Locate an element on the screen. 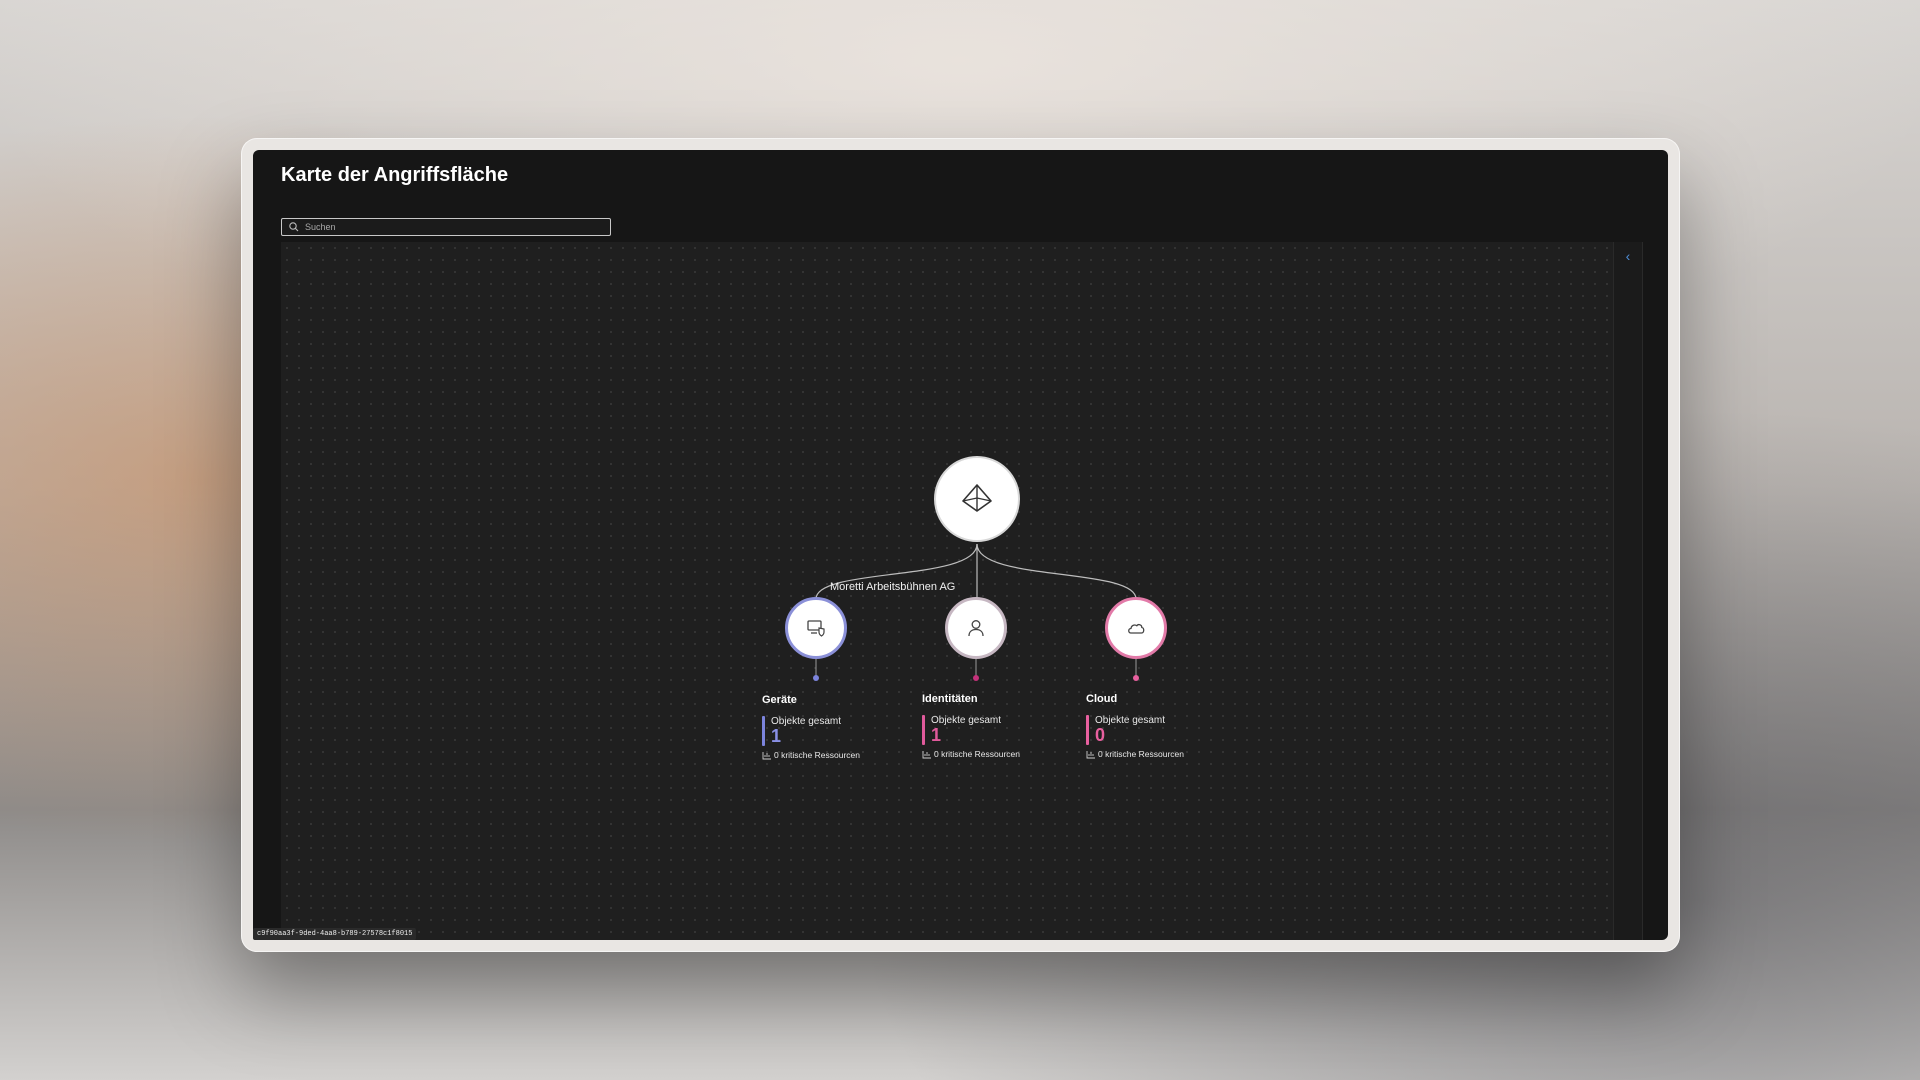 The width and height of the screenshot is (1920, 1080). devices-title: Geräte is located at coordinates (779, 700).